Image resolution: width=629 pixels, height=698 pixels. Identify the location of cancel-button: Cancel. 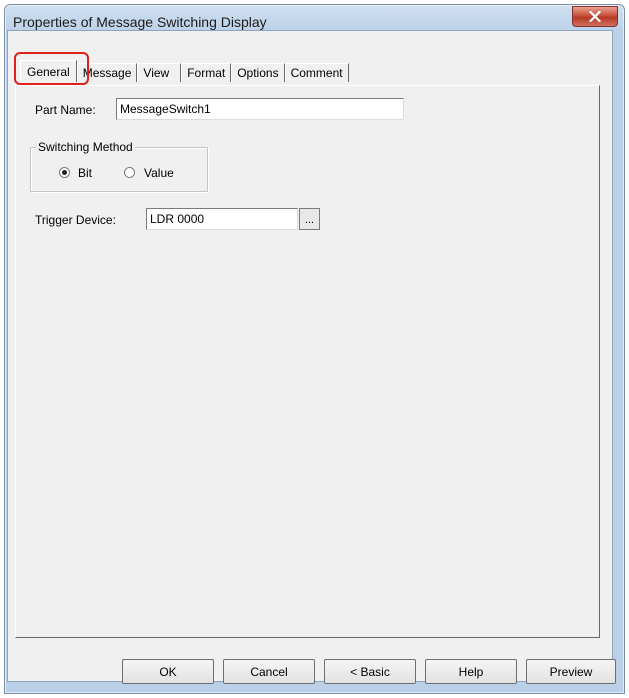
(269, 671).